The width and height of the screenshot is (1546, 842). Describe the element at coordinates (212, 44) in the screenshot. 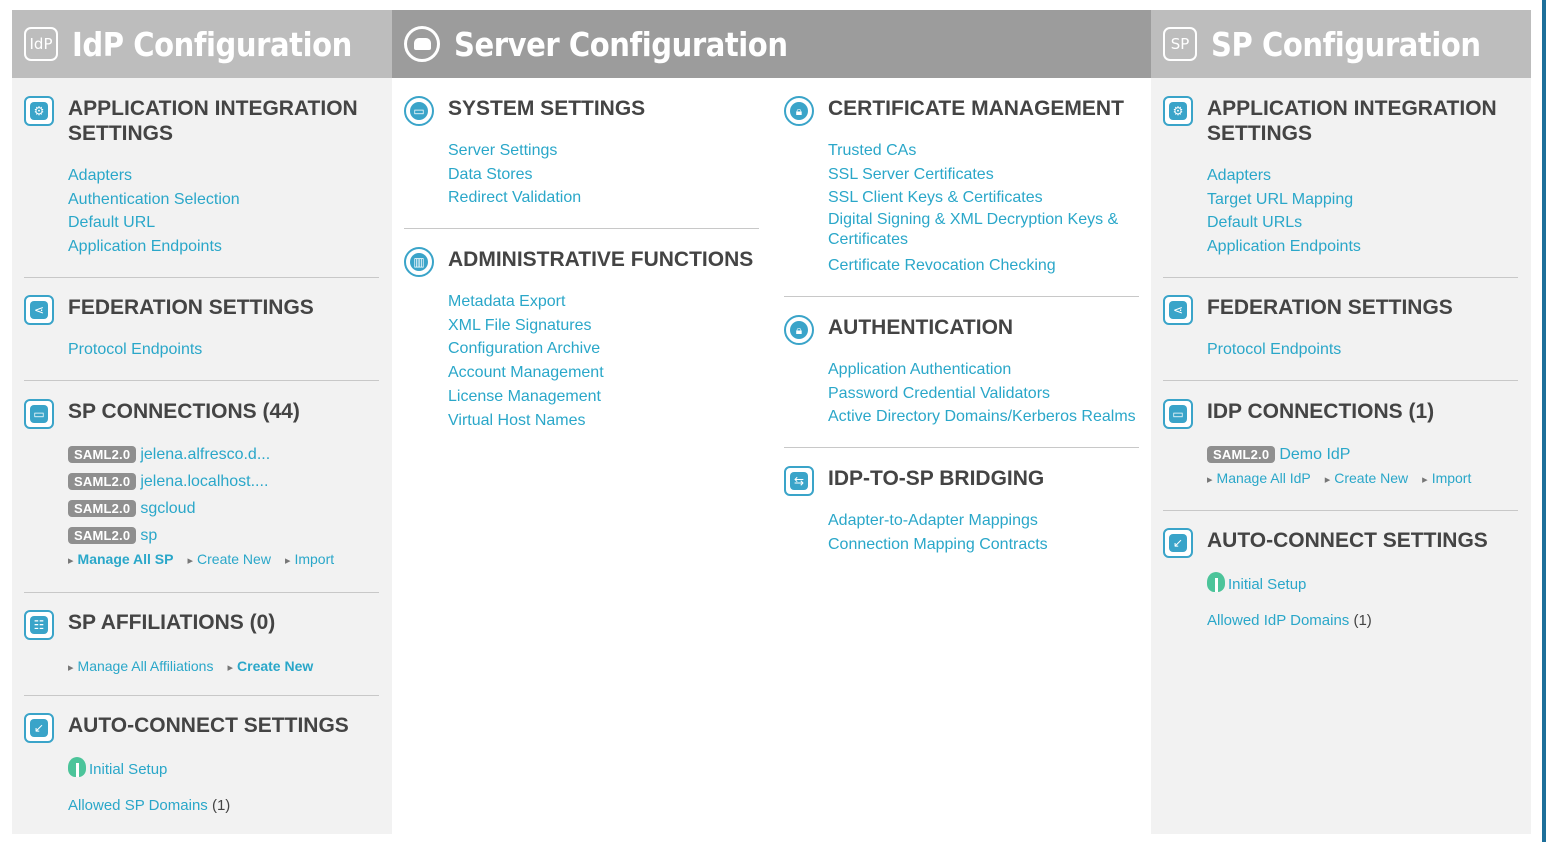

I see `idp-column-title: IdP Configuration` at that location.